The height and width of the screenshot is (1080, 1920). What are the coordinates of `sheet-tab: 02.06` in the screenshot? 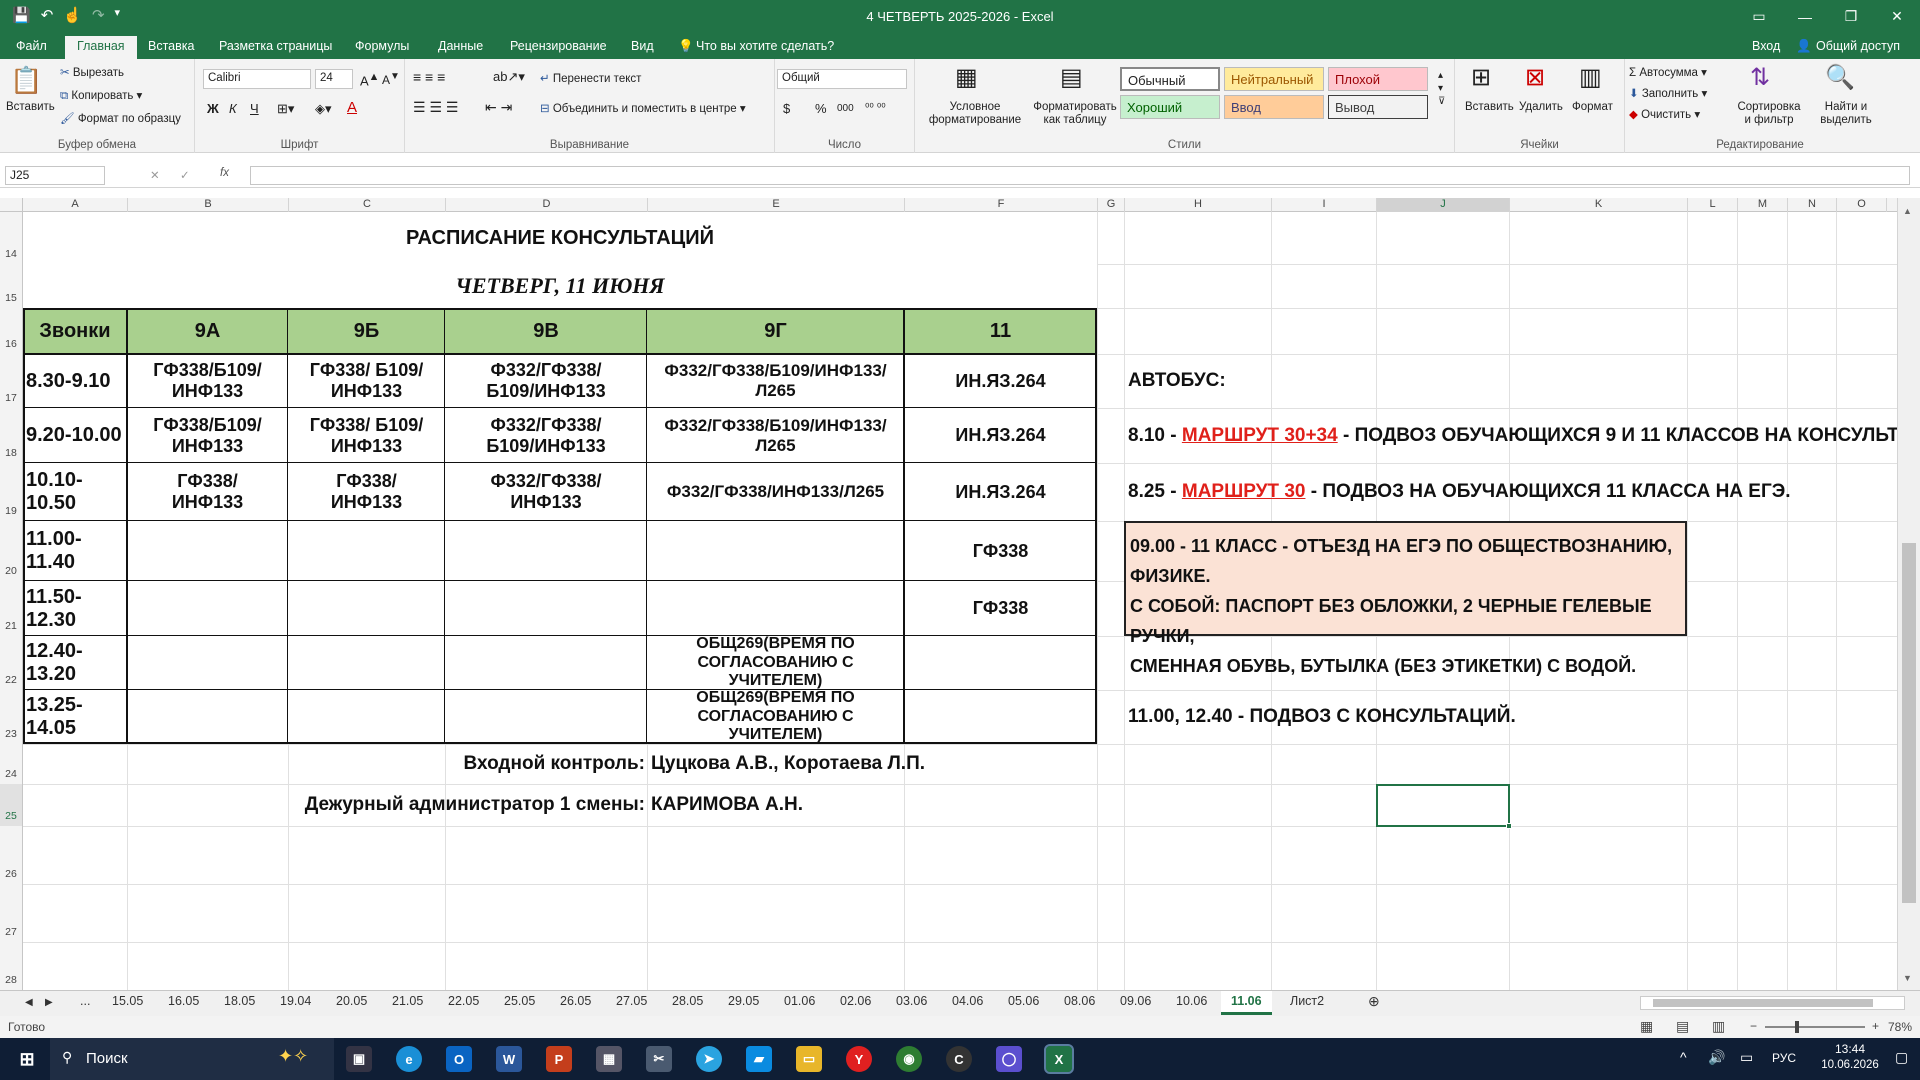 It's located at (855, 1001).